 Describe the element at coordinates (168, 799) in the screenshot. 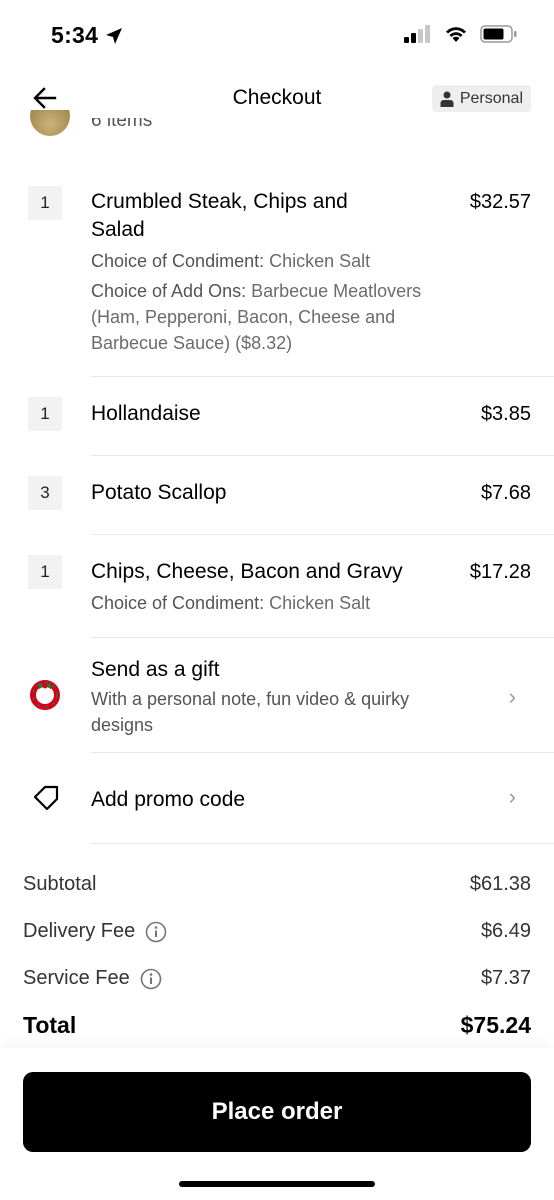

I see `promo-title: Add promo code` at that location.